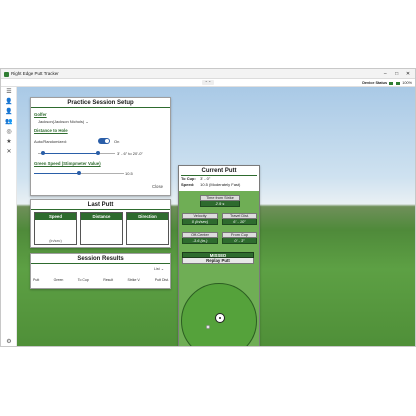 Image resolution: width=416 pixels, height=416 pixels. What do you see at coordinates (79, 173) in the screenshot?
I see `green-speed-knob` at bounding box center [79, 173].